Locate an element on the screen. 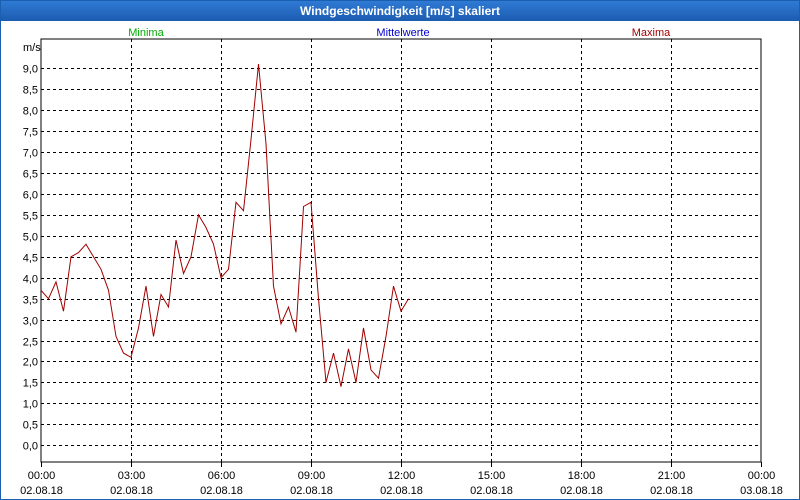 The width and height of the screenshot is (800, 500). y-tick-label: 6,0 is located at coordinates (30, 196).